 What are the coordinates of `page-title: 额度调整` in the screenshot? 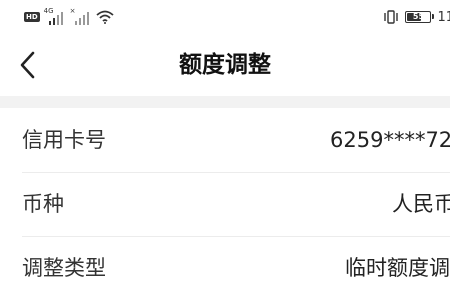 It's located at (225, 65).